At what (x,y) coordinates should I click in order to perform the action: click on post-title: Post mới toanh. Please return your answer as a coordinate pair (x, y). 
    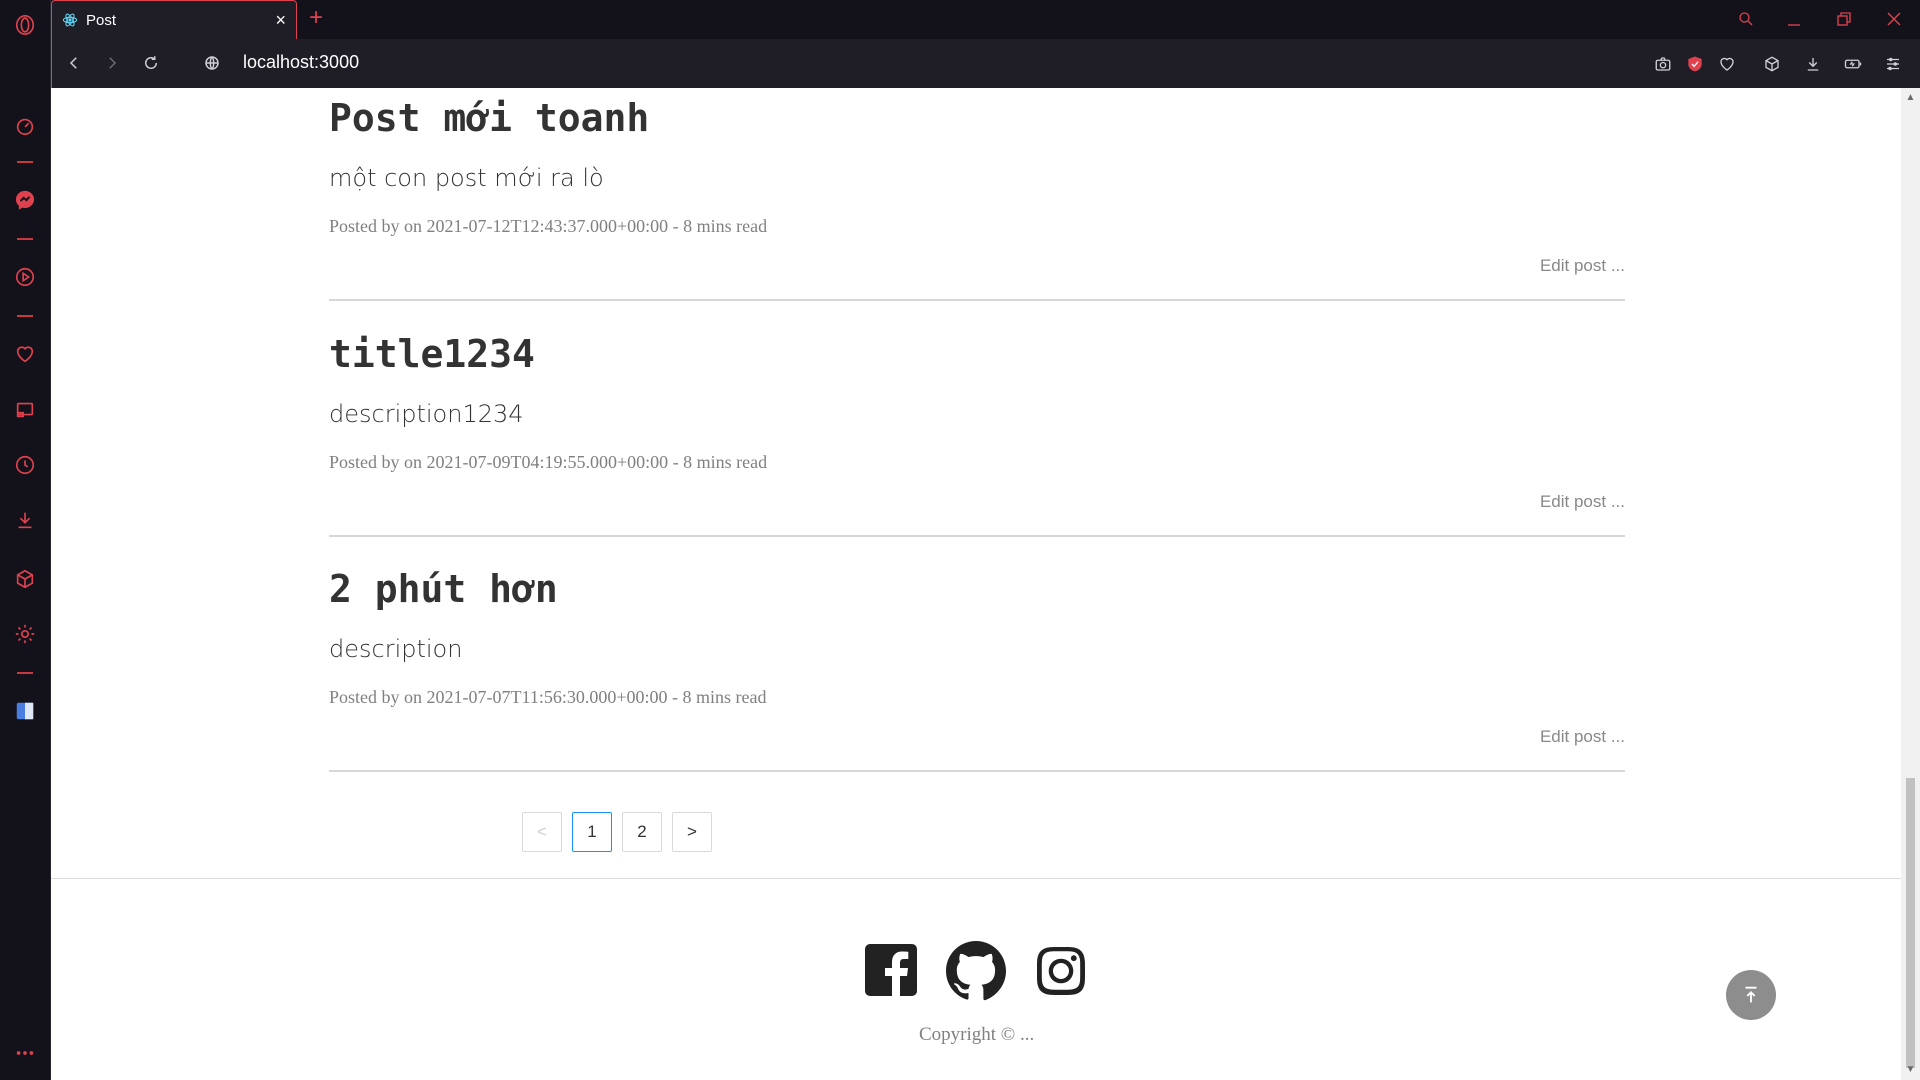
    Looking at the image, I should click on (489, 118).